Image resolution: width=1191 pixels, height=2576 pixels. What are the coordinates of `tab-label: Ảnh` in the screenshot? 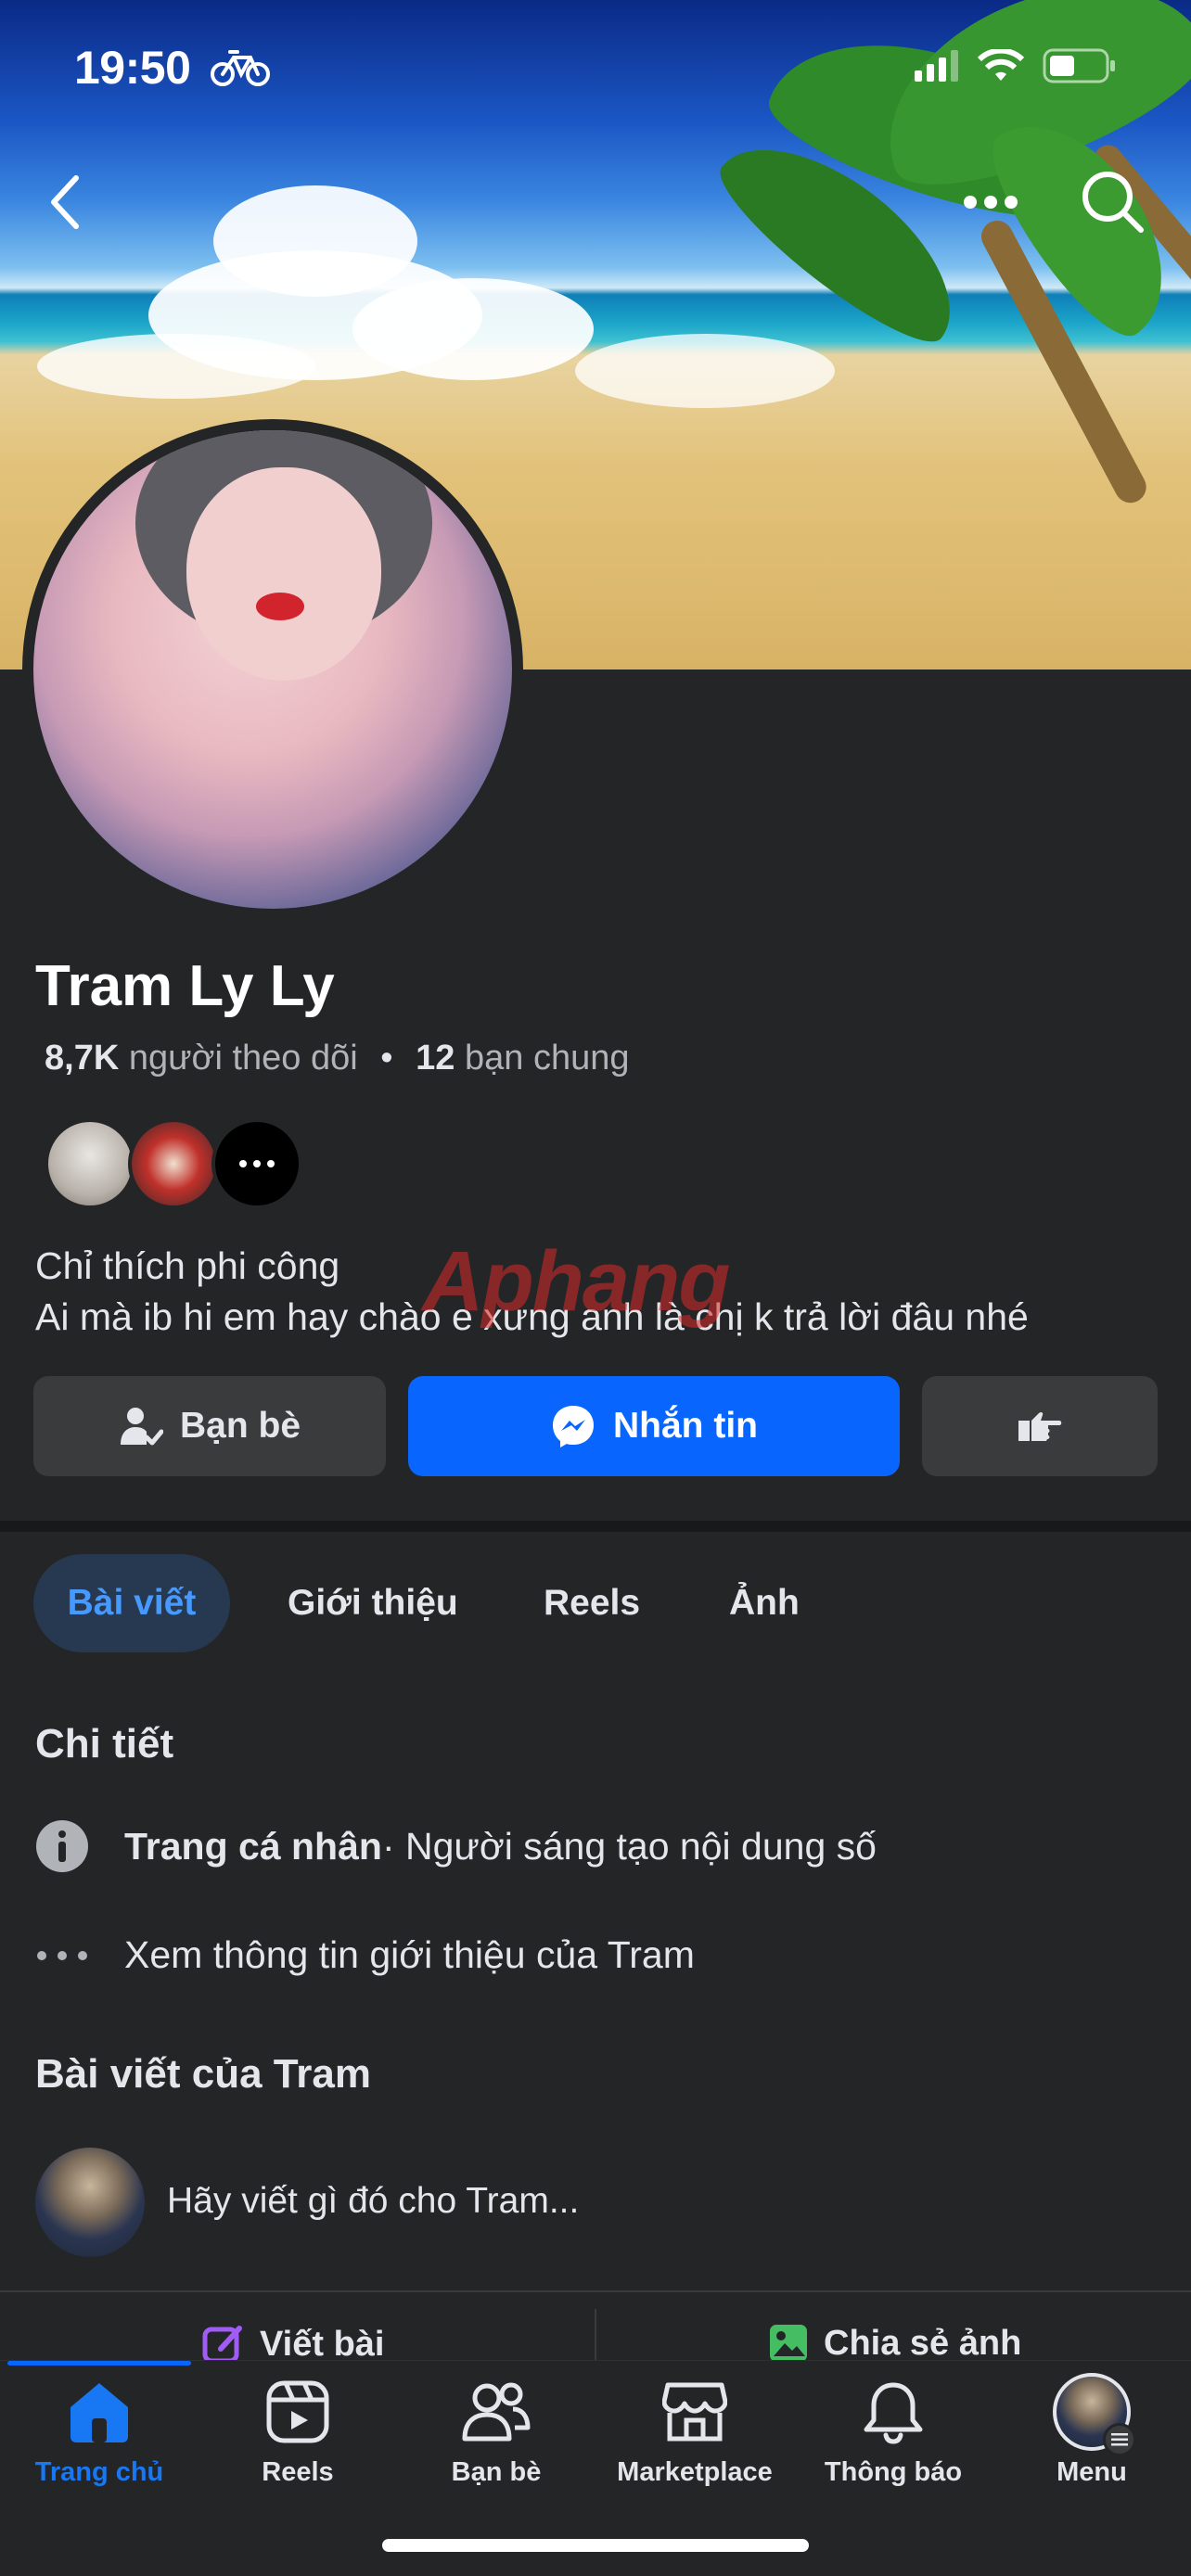 It's located at (764, 1603).